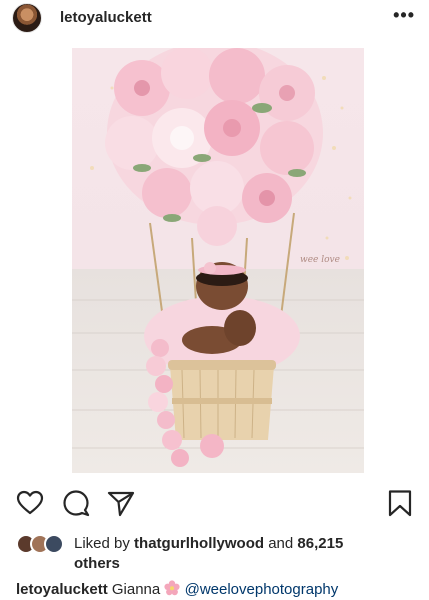 The width and height of the screenshot is (429, 600). What do you see at coordinates (27, 18) in the screenshot?
I see `profile-avatar` at bounding box center [27, 18].